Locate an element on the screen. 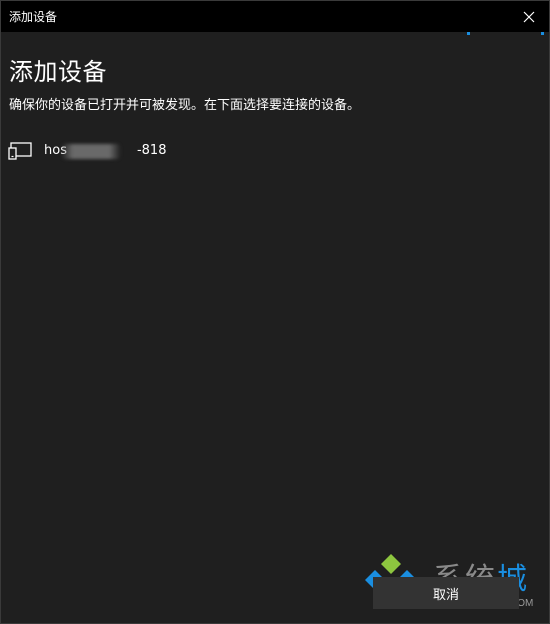 This screenshot has height=624, width=550. close-button is located at coordinates (529, 17).